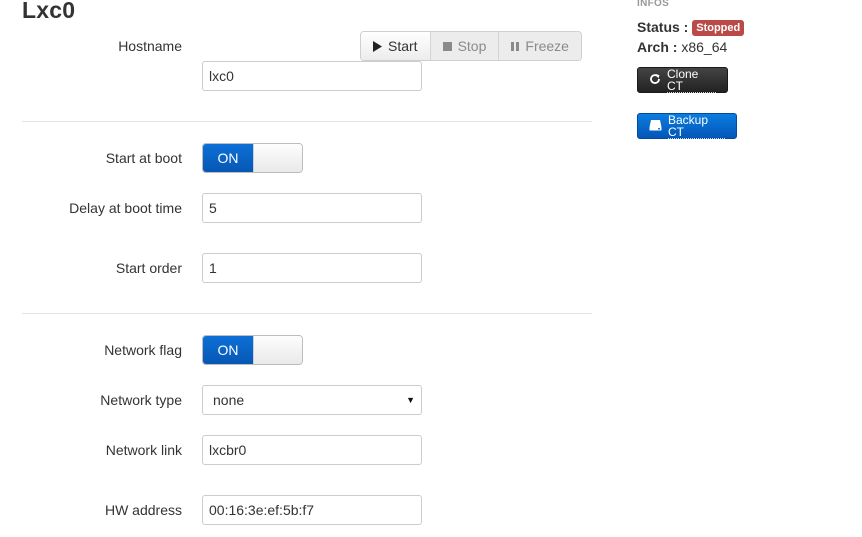 The image size is (862, 537). What do you see at coordinates (403, 46) in the screenshot?
I see `start-button-label: Start` at bounding box center [403, 46].